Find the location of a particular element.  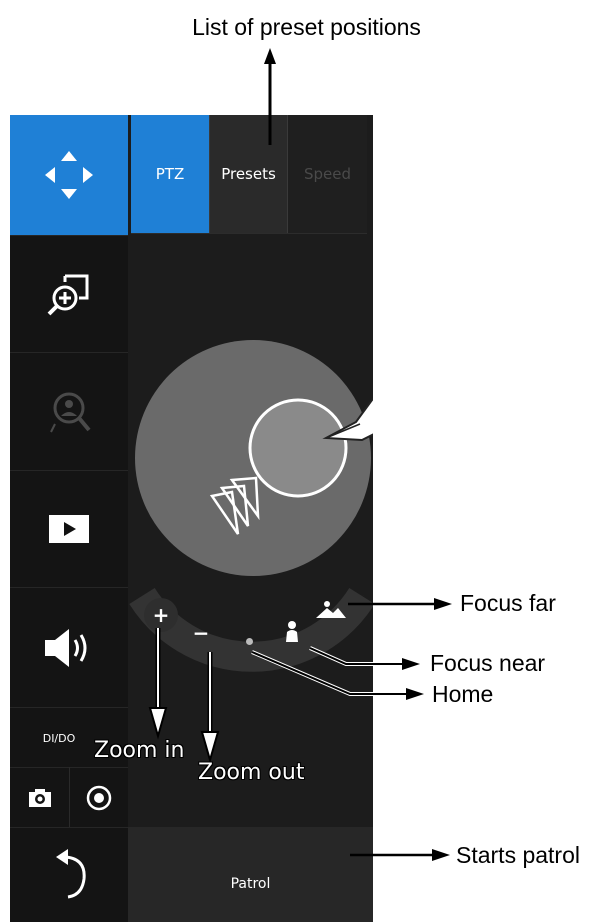

focus-far-caption: Focus far is located at coordinates (508, 603).